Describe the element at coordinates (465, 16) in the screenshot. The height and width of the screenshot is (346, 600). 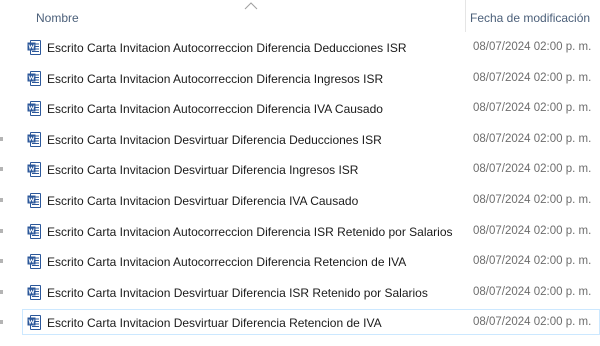
I see `column-divider` at that location.